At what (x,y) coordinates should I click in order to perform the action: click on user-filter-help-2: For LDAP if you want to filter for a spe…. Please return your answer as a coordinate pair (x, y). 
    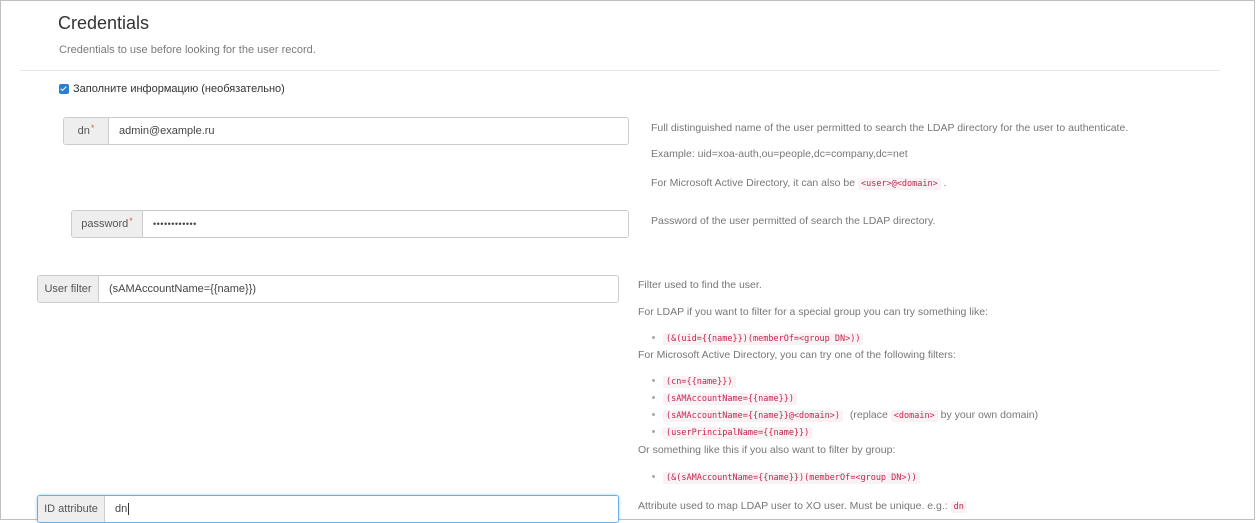
    Looking at the image, I should click on (813, 312).